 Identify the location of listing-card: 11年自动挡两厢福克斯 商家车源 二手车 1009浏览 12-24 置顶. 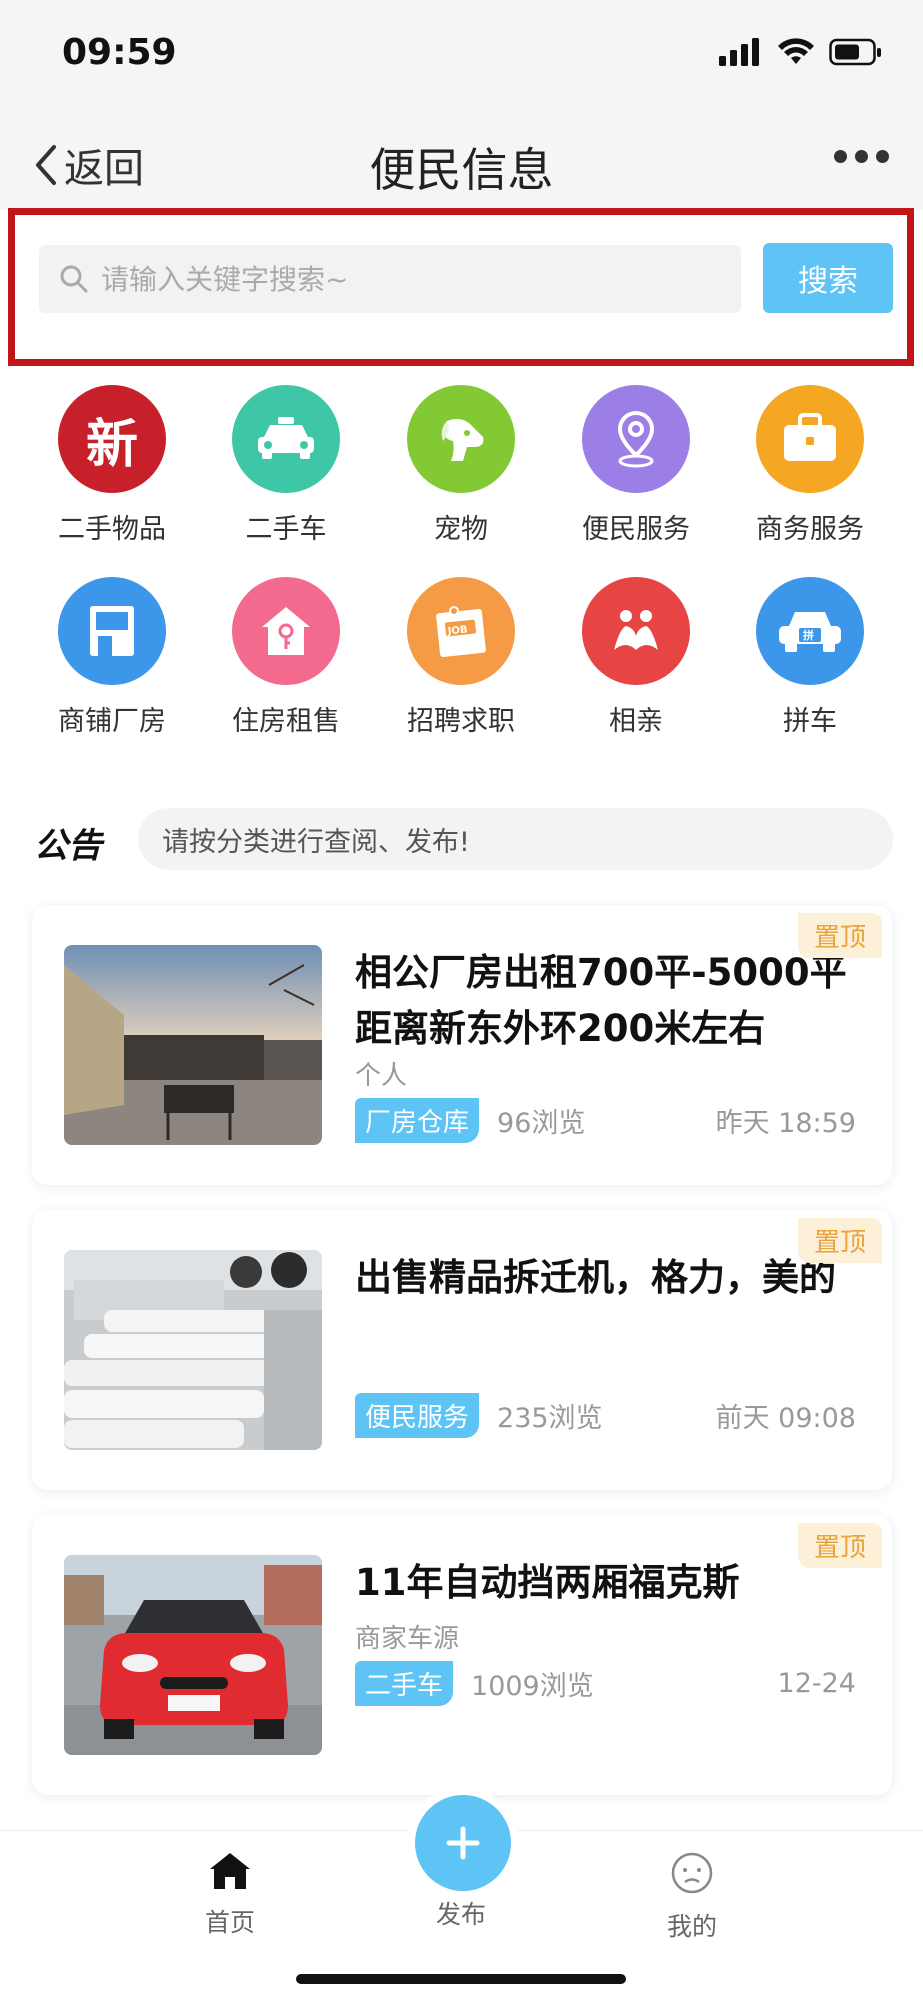
(462, 1655).